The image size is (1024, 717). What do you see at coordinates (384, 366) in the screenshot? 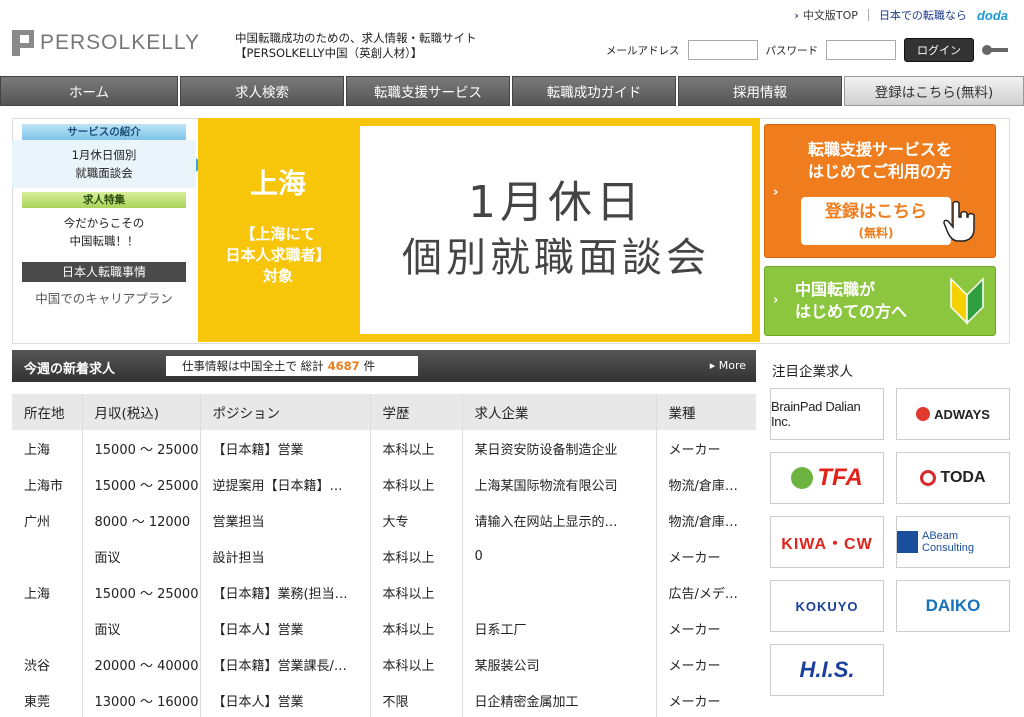
I see `new-jobs-header: 今週の新着求人 仕事情報は中国全土で 総計4687件 More` at bounding box center [384, 366].